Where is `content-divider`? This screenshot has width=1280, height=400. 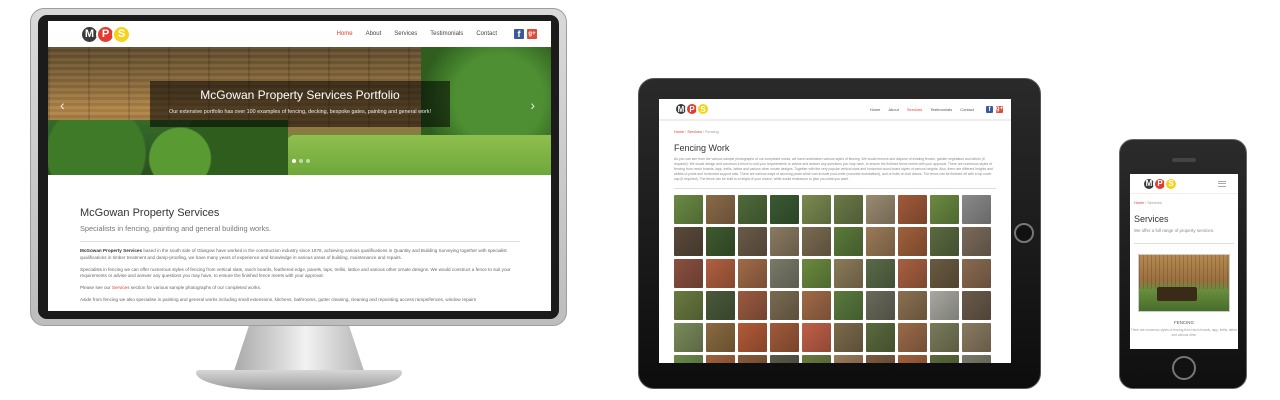 content-divider is located at coordinates (835, 188).